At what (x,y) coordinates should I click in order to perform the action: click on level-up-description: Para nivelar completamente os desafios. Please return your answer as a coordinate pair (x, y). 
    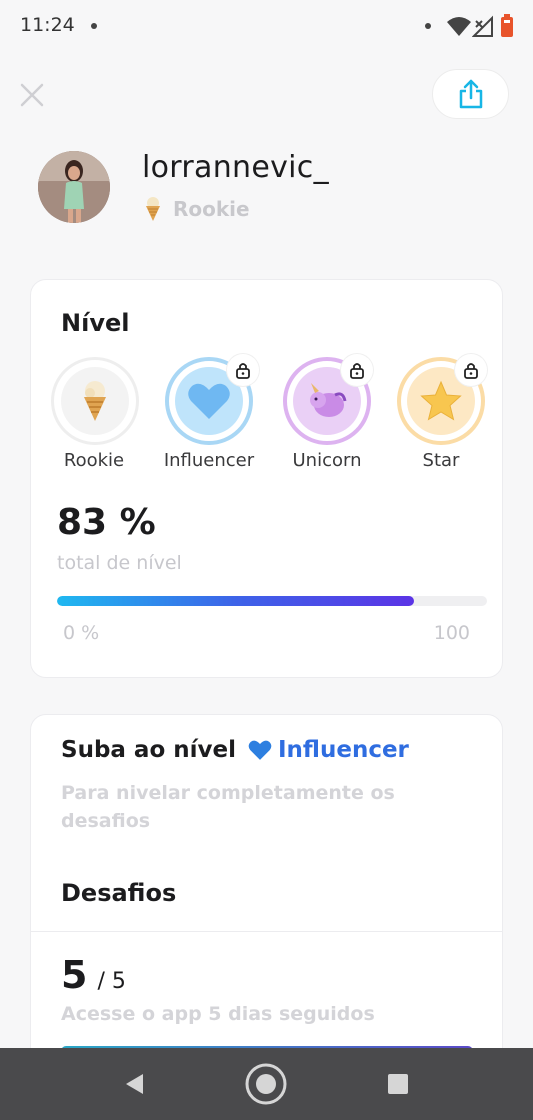
    Looking at the image, I should click on (228, 807).